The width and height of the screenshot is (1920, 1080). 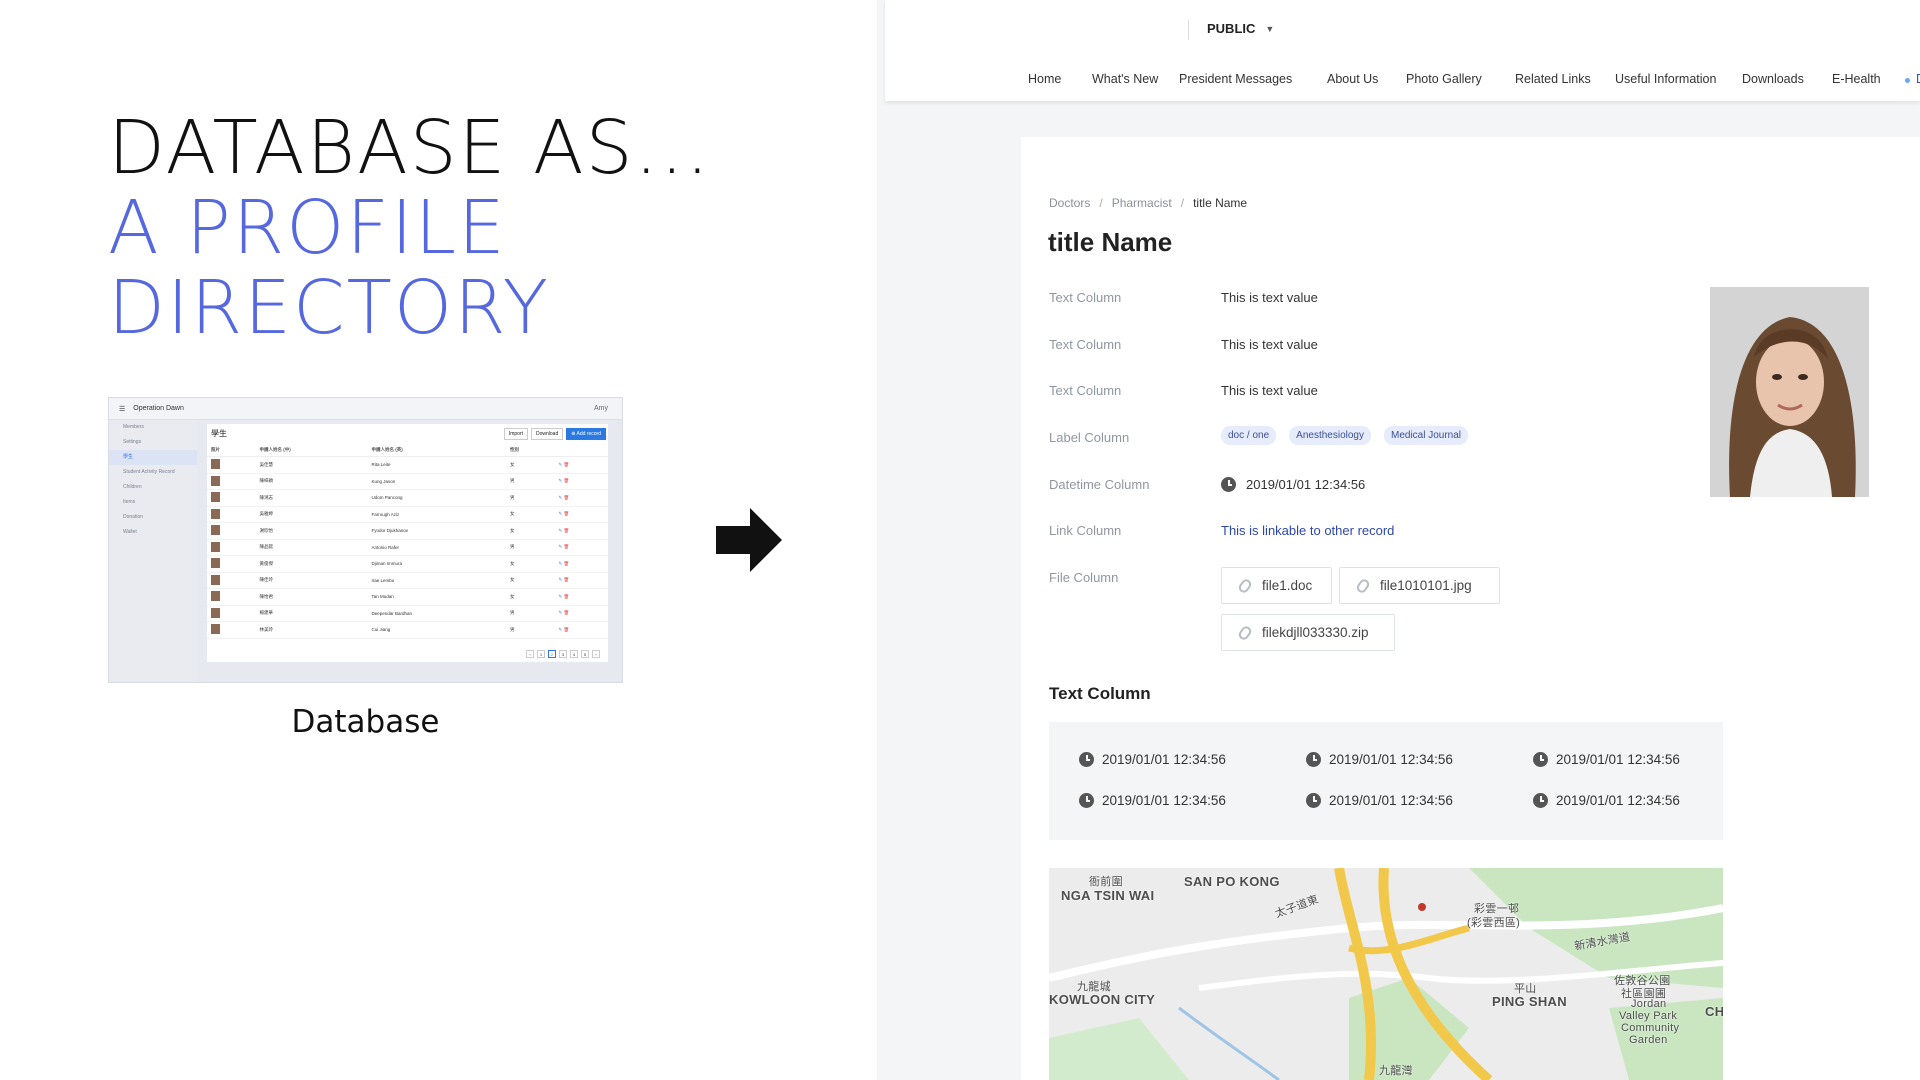 I want to click on nav-useful-information: Useful Information, so click(x=1665, y=79).